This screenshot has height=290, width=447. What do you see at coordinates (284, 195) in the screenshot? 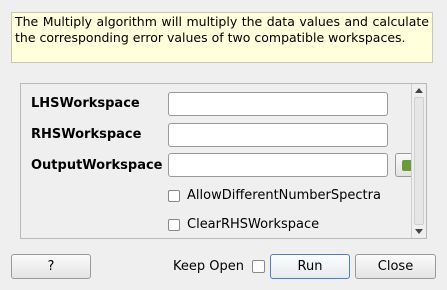
I see `checkbox-label: AllowDifferentNumberSpectra` at bounding box center [284, 195].